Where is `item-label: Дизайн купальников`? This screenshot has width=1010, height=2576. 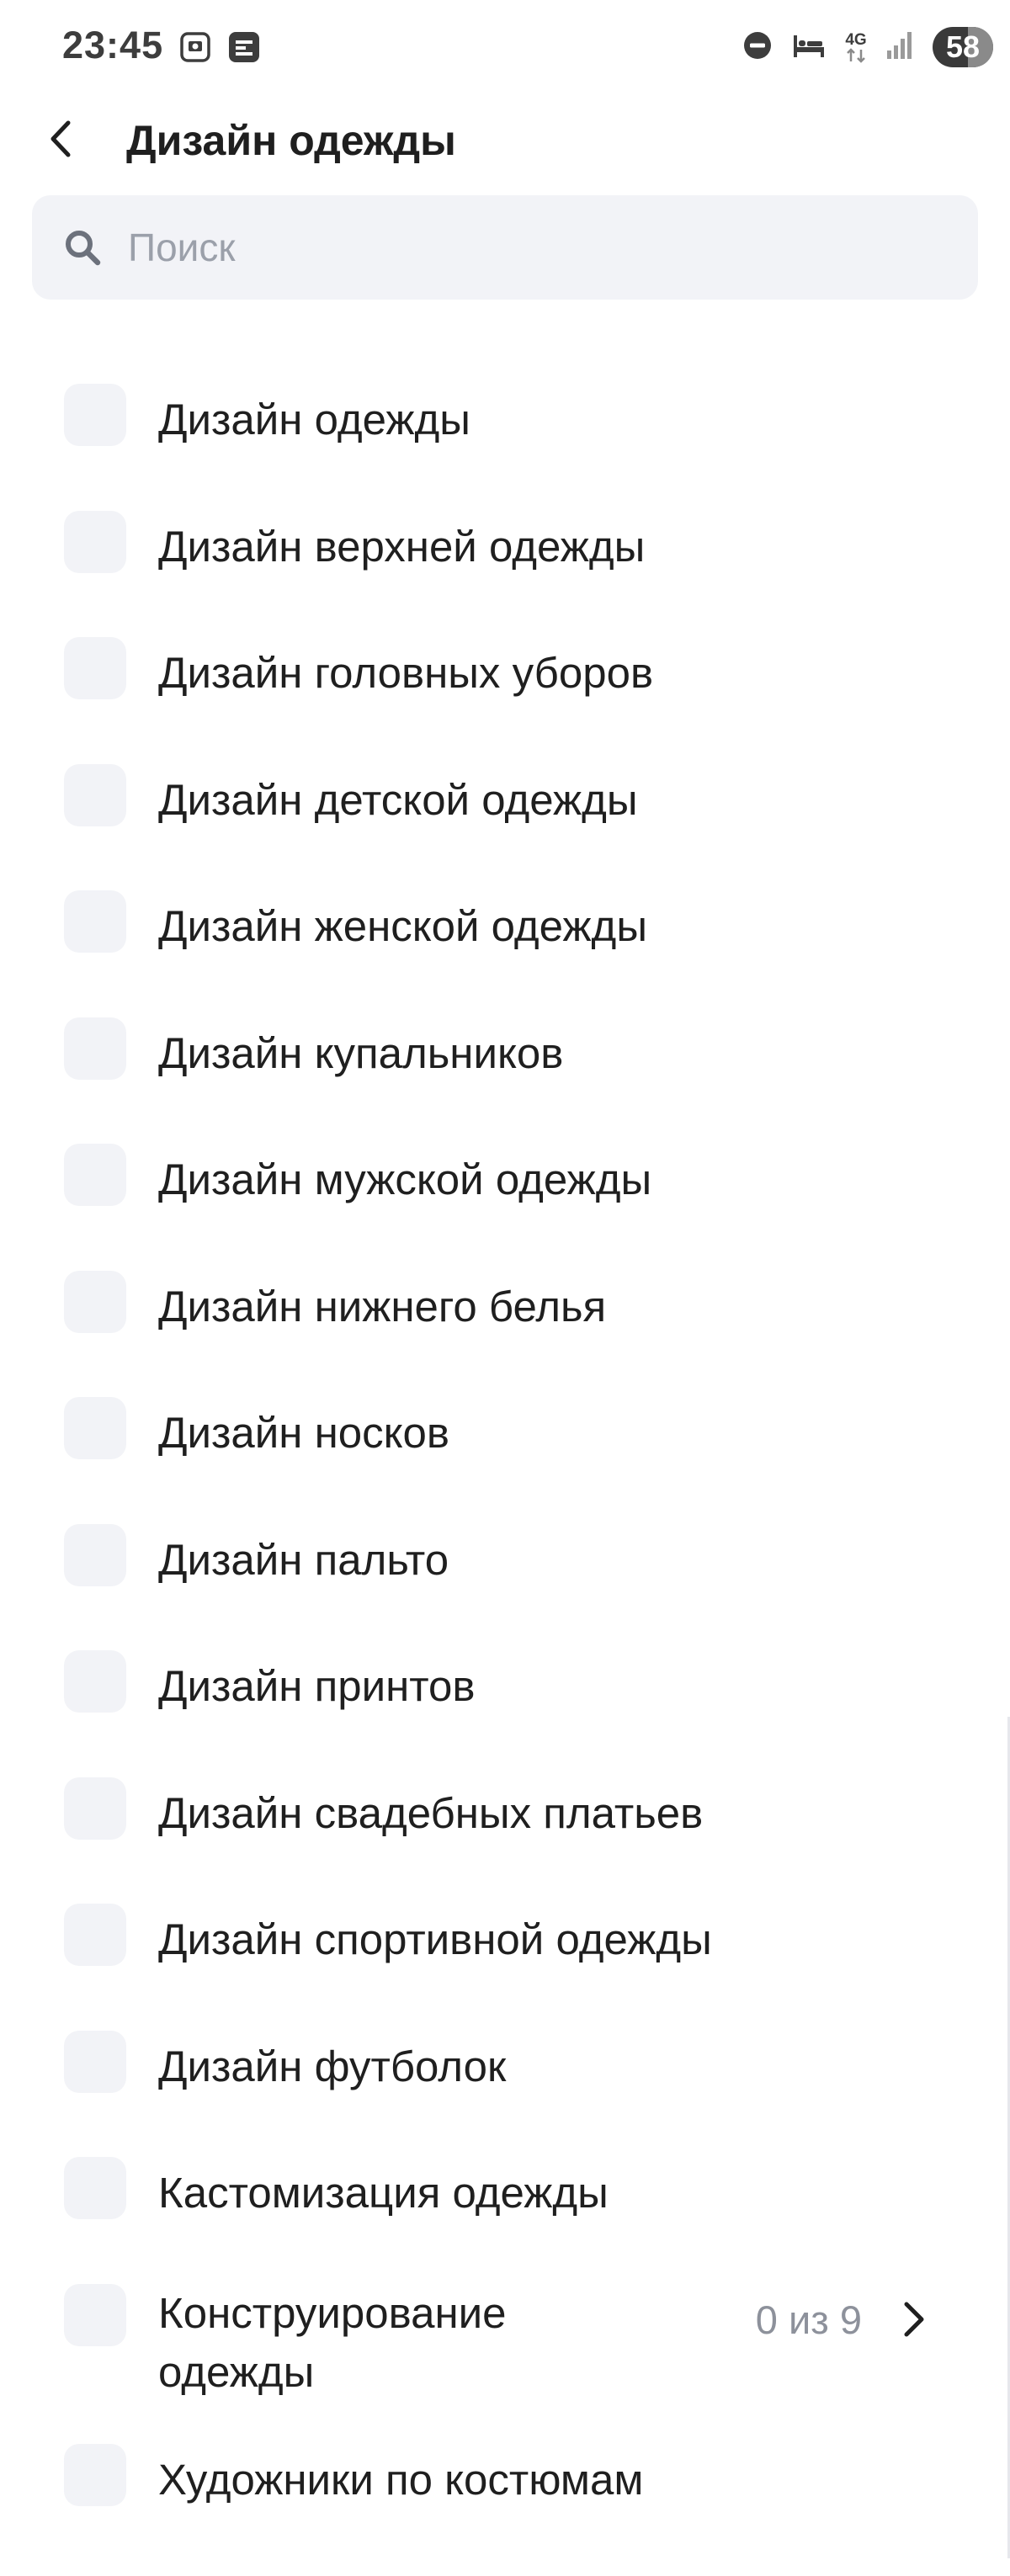
item-label: Дизайн купальников is located at coordinates (361, 1052).